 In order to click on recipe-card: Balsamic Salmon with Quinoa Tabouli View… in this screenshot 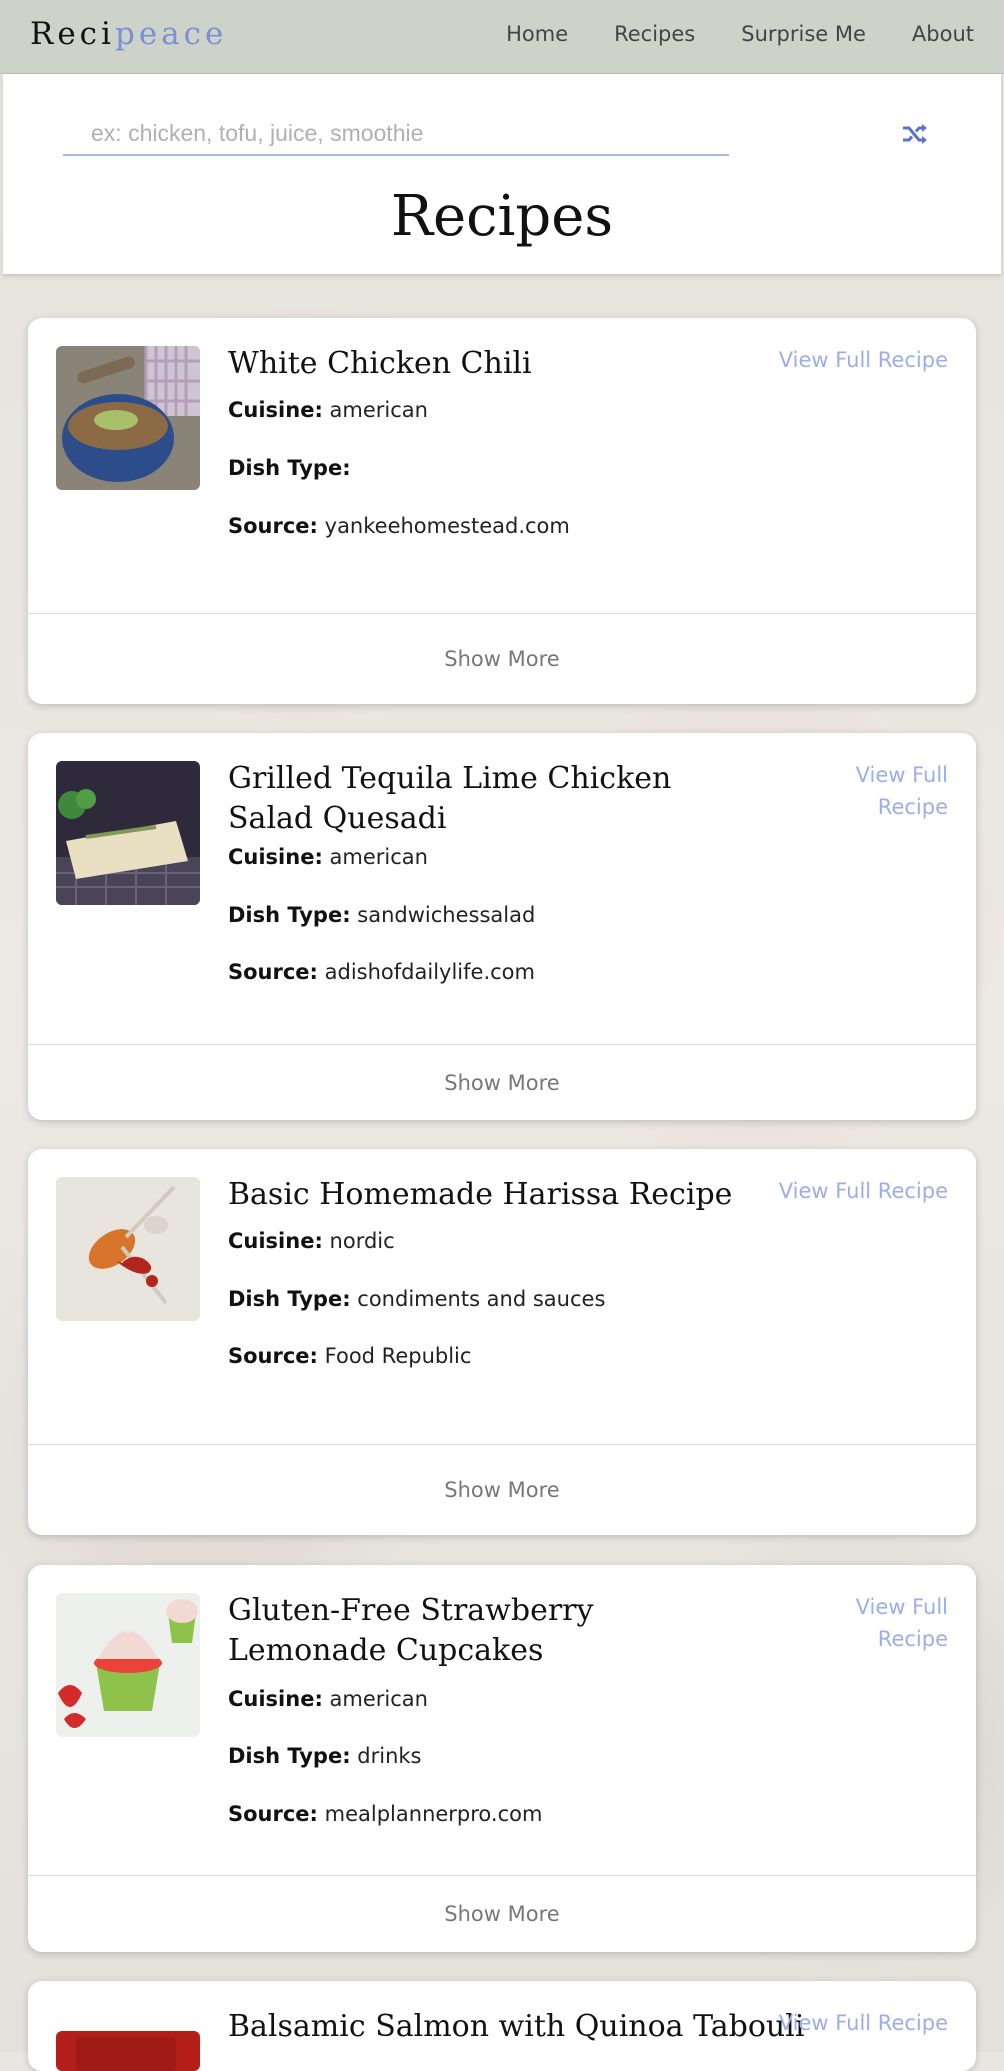, I will do `click(502, 2026)`.